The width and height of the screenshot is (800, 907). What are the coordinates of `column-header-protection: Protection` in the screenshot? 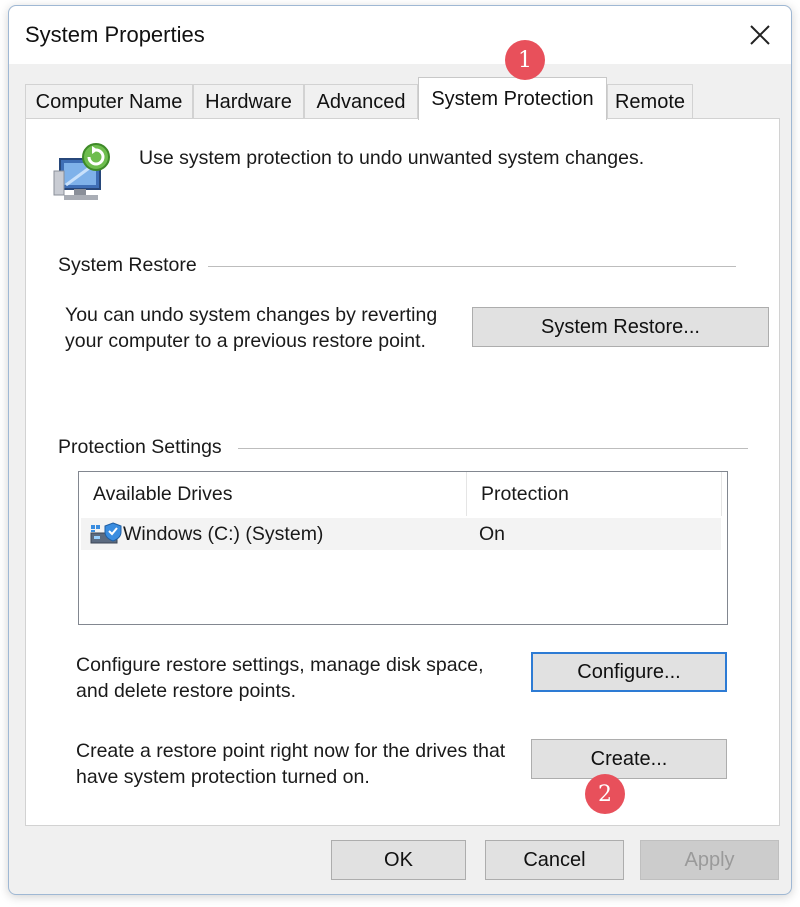 It's located at (594, 494).